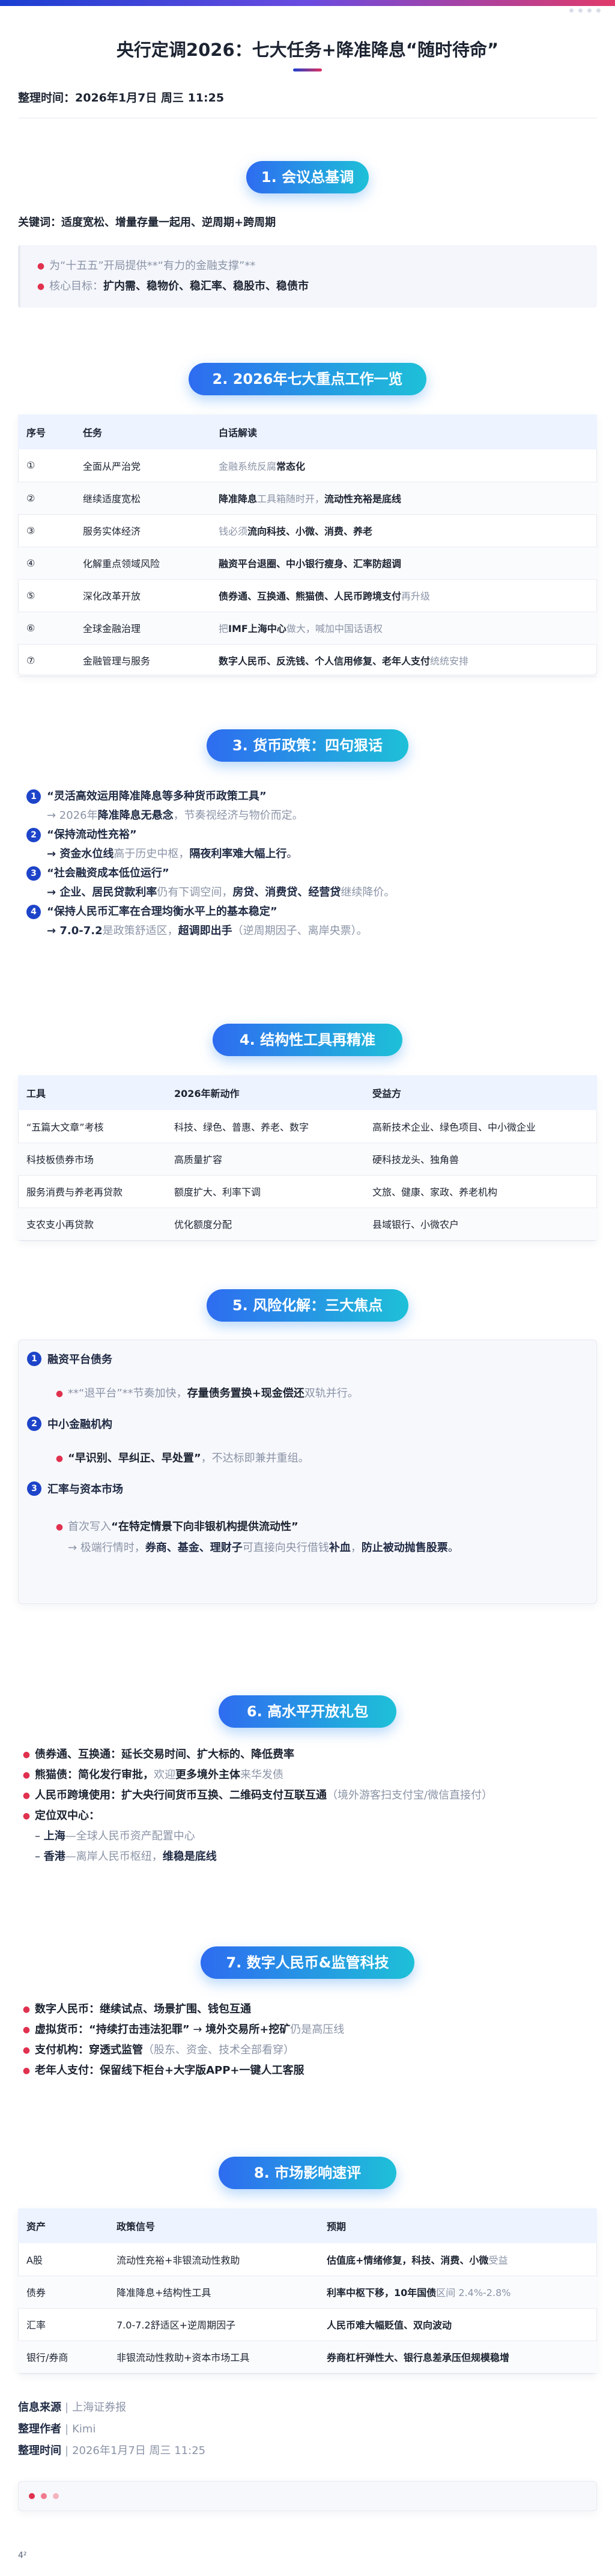  I want to click on cell: 流动性充裕+非银流动性救助, so click(213, 2259).